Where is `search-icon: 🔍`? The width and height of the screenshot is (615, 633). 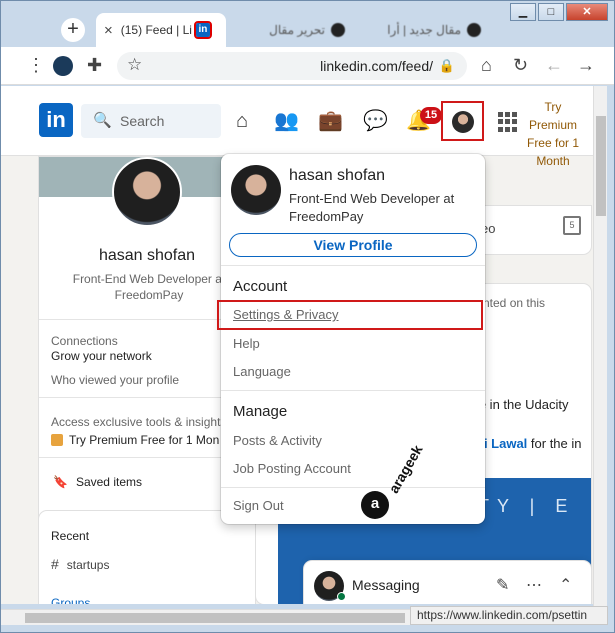
search-icon: 🔍 is located at coordinates (102, 120).